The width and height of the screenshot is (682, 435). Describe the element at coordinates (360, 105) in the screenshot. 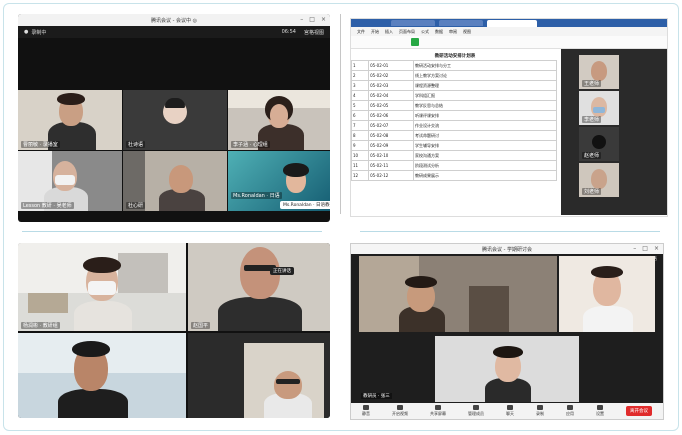

I see `sheet-cell: 5` at that location.